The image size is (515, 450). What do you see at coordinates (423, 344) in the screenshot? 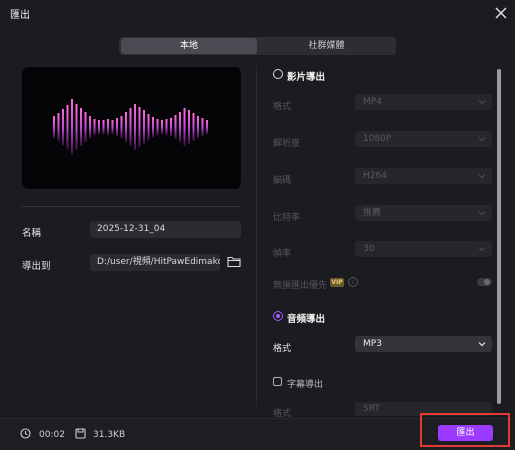
I see `audio-format-select: MP3` at bounding box center [423, 344].